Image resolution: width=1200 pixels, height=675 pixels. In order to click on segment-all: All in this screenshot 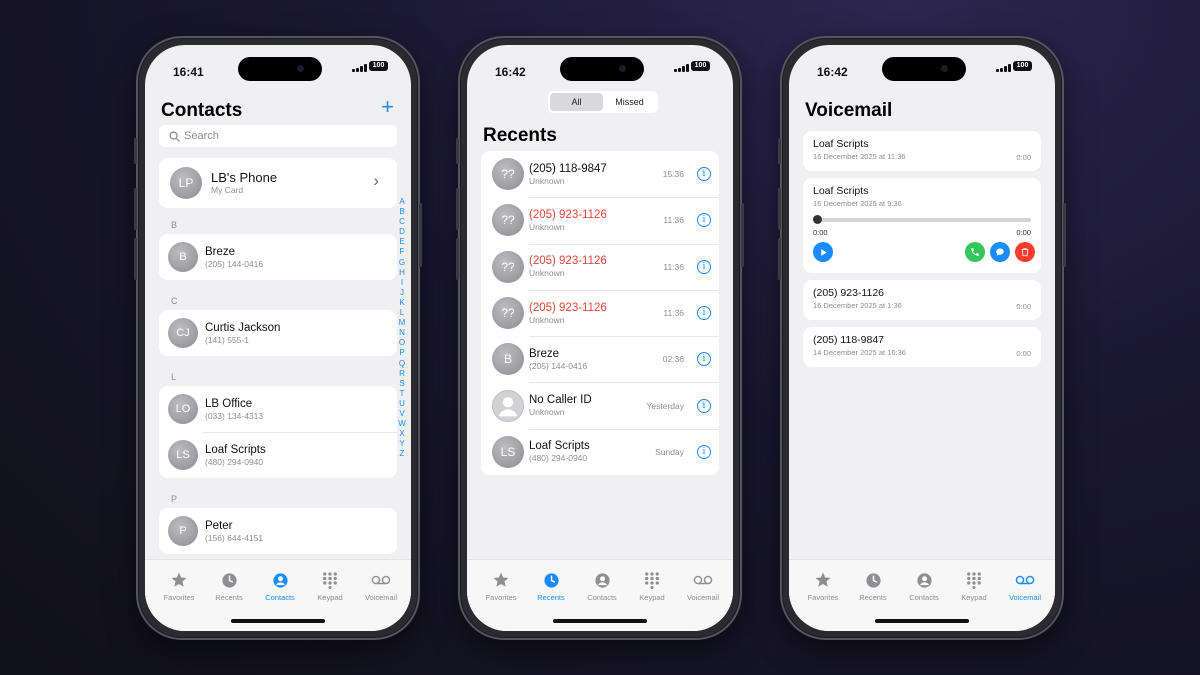, I will do `click(576, 102)`.